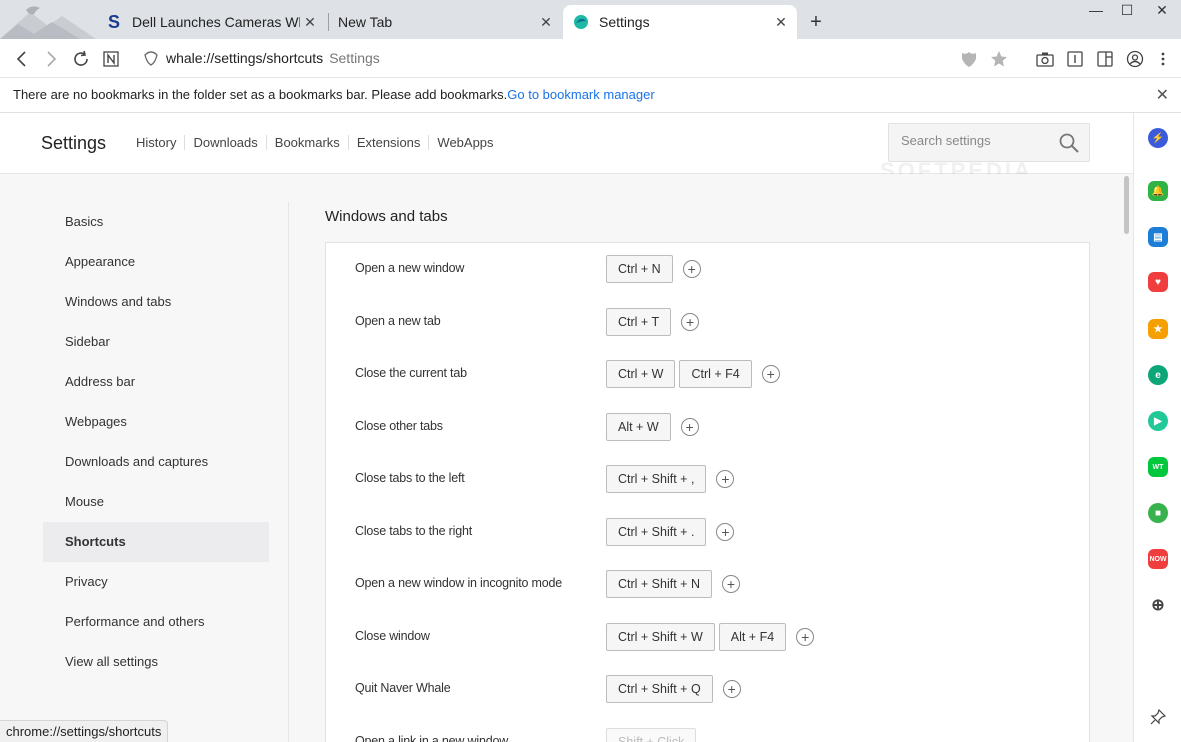 Image resolution: width=1181 pixels, height=742 pixels. What do you see at coordinates (156, 582) in the screenshot?
I see `sidebar-item-privacy: Privacy` at bounding box center [156, 582].